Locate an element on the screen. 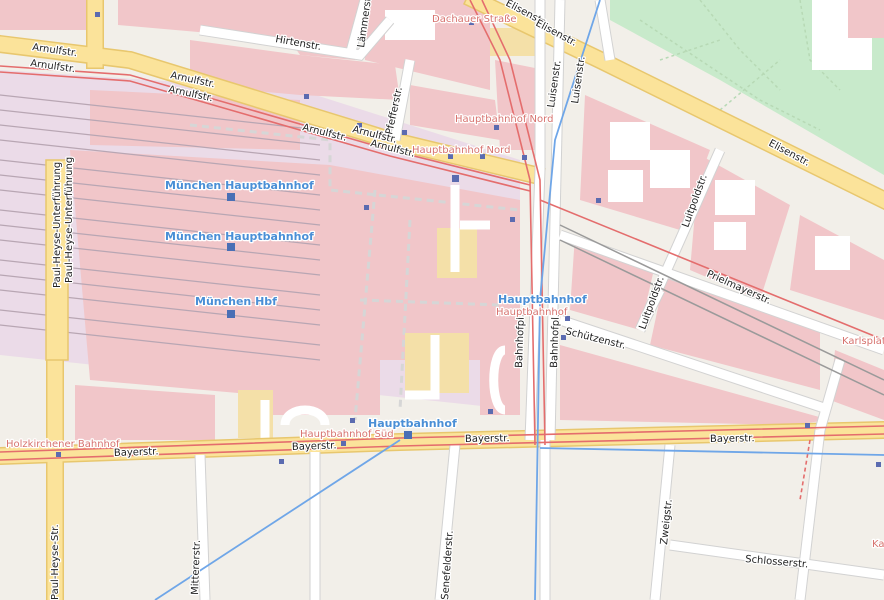 The image size is (884, 600). station-label-munchen-hauptbahnhof-2: München Hauptbahnhof is located at coordinates (240, 237).